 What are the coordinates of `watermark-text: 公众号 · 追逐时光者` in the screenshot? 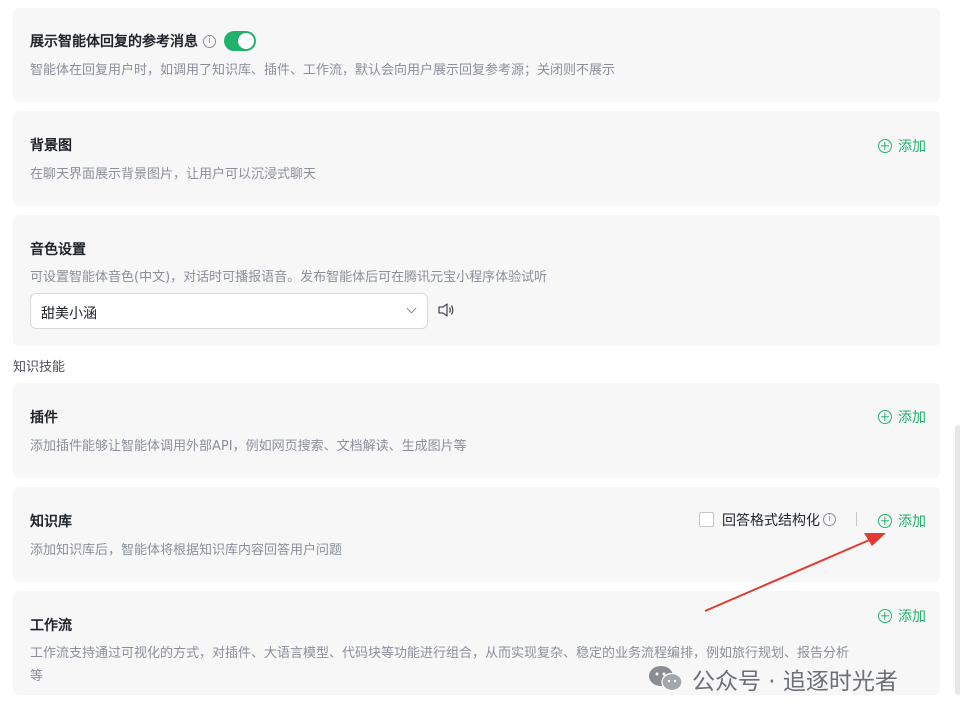 It's located at (795, 682).